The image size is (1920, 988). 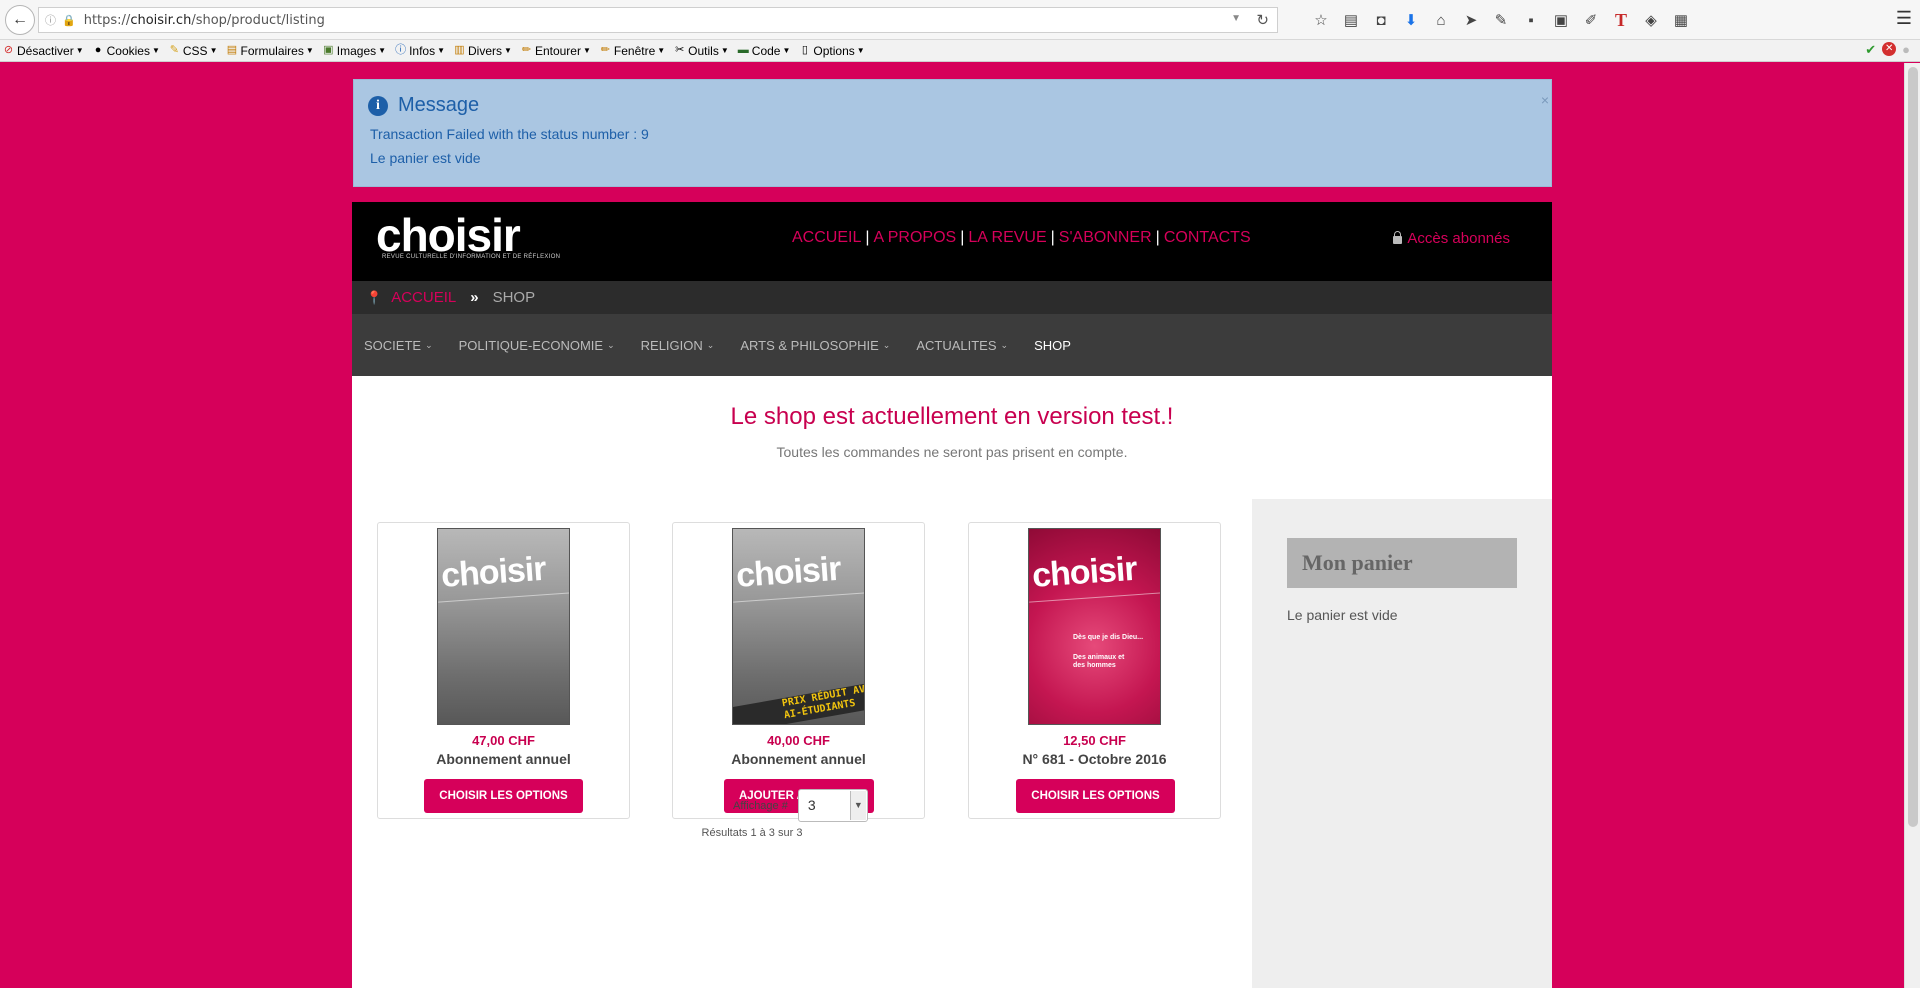 What do you see at coordinates (459, 50) in the screenshot?
I see `misc-icon: ▥` at bounding box center [459, 50].